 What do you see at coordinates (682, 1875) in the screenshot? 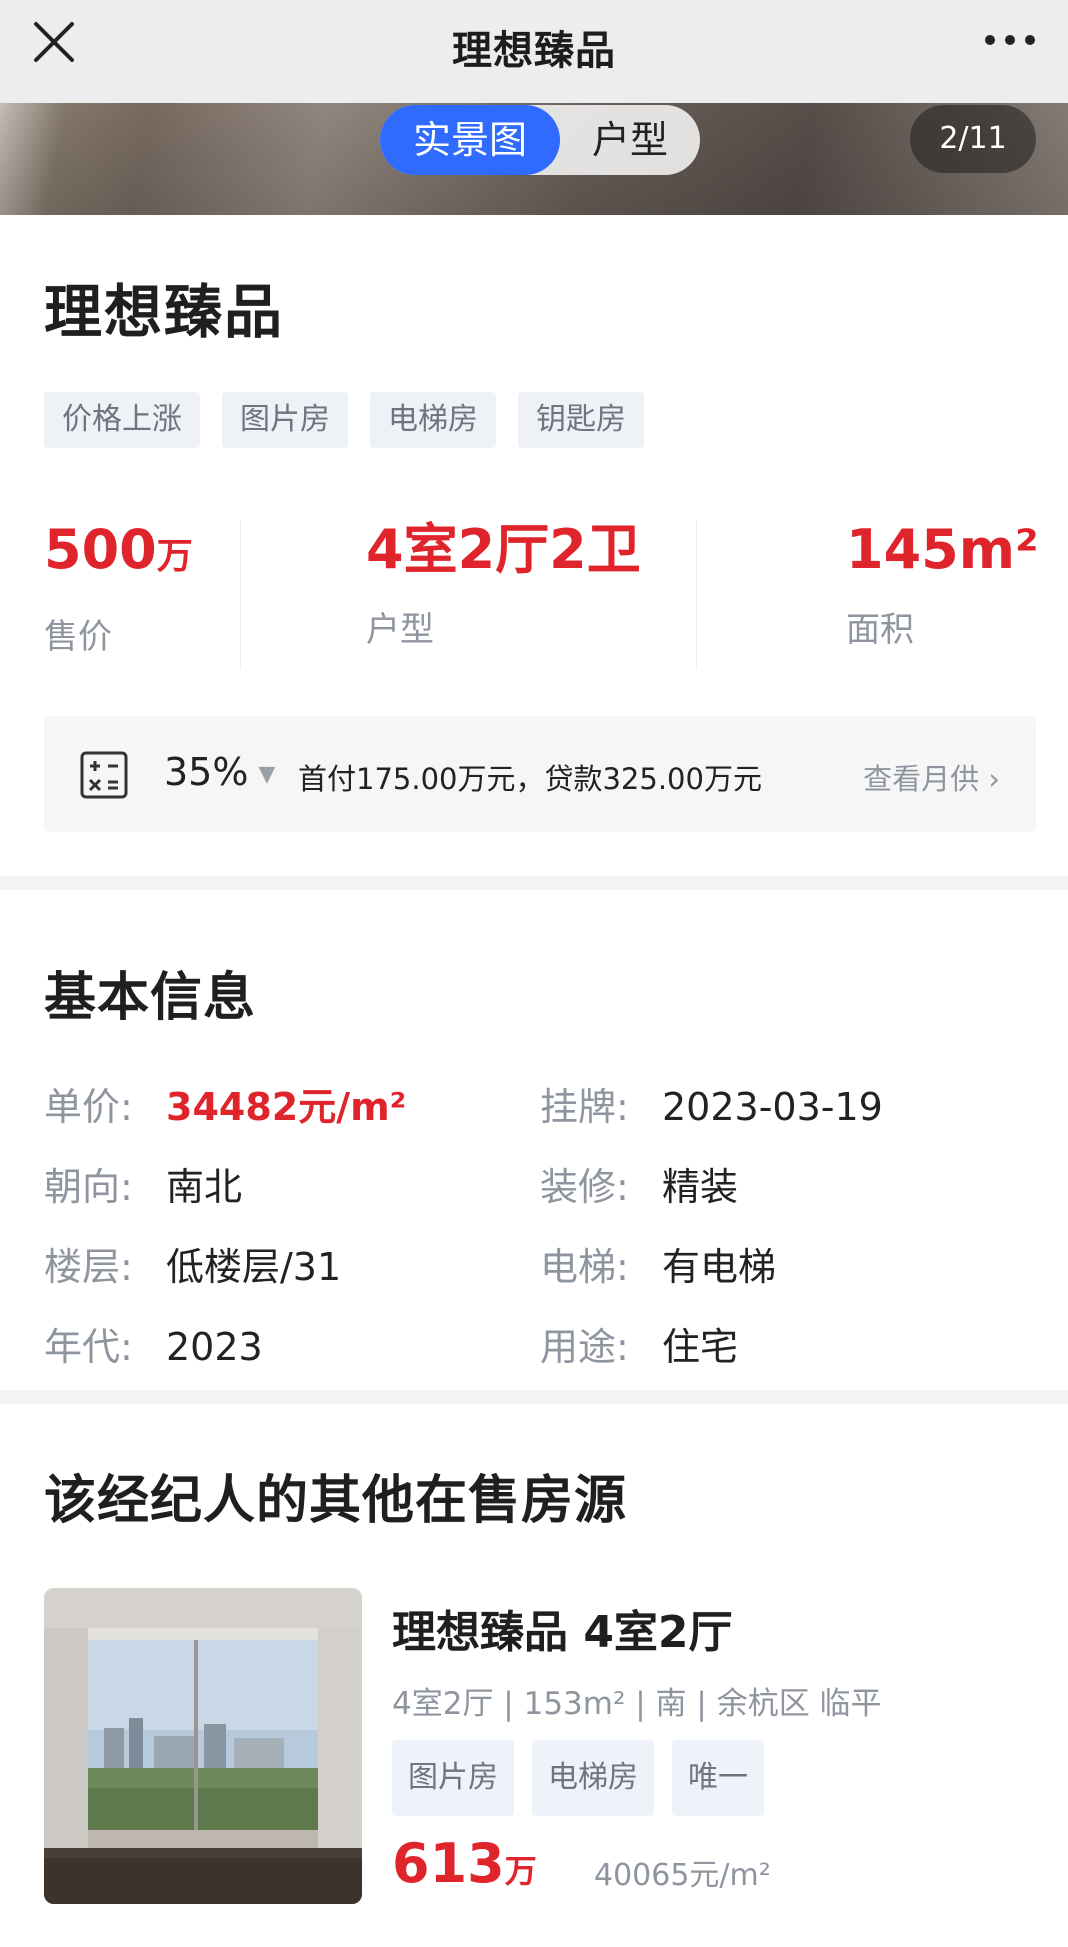
I see `listing-unit-price: 40065元/m²` at bounding box center [682, 1875].